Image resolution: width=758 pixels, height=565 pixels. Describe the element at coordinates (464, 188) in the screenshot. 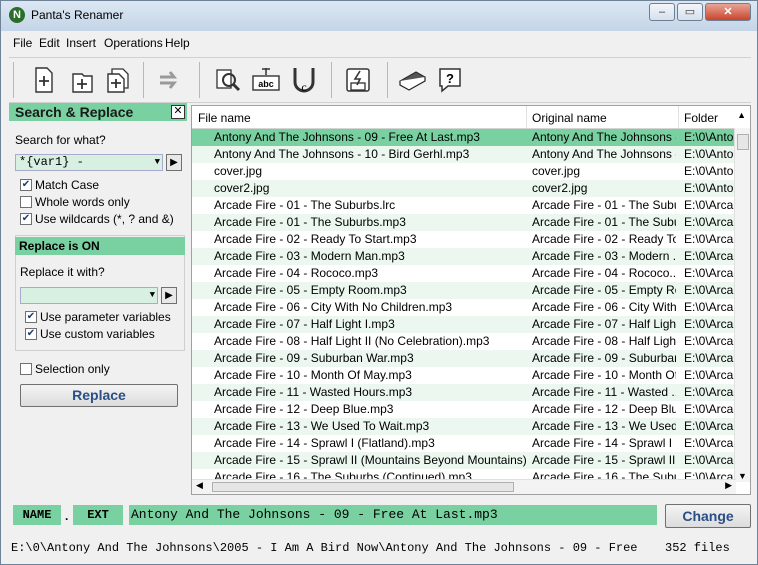

I see `table-row: cover2.jpg cover2.jpg E:\0\Anto` at that location.